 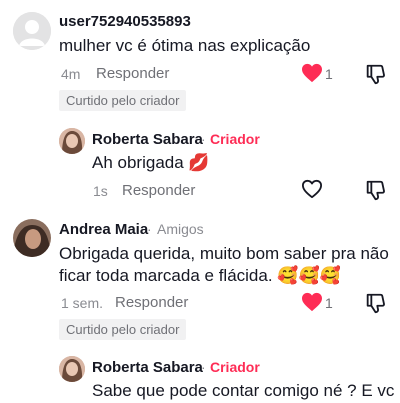 I want to click on heart-outline-icon, so click(x=312, y=189).